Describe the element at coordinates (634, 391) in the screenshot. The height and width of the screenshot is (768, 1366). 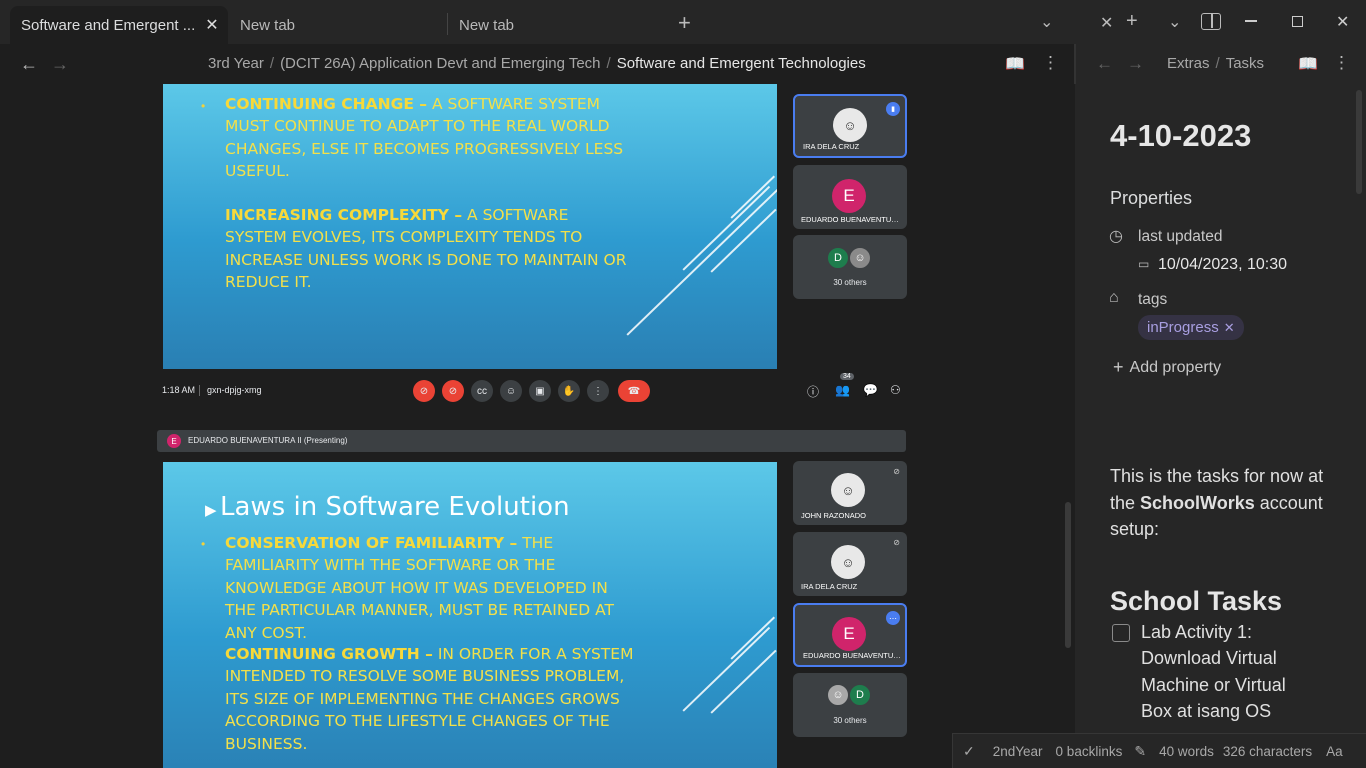
I see `end-call-icon: ☎` at that location.